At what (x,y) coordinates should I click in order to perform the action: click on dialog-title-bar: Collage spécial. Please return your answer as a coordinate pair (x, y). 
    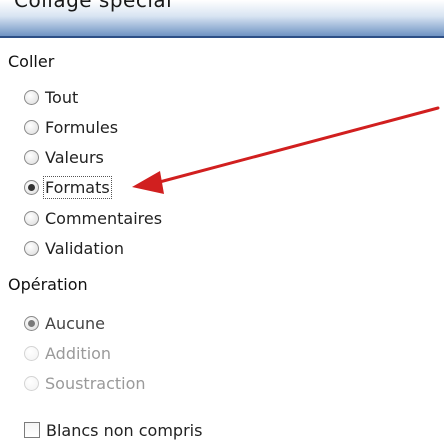
    Looking at the image, I should click on (222, 19).